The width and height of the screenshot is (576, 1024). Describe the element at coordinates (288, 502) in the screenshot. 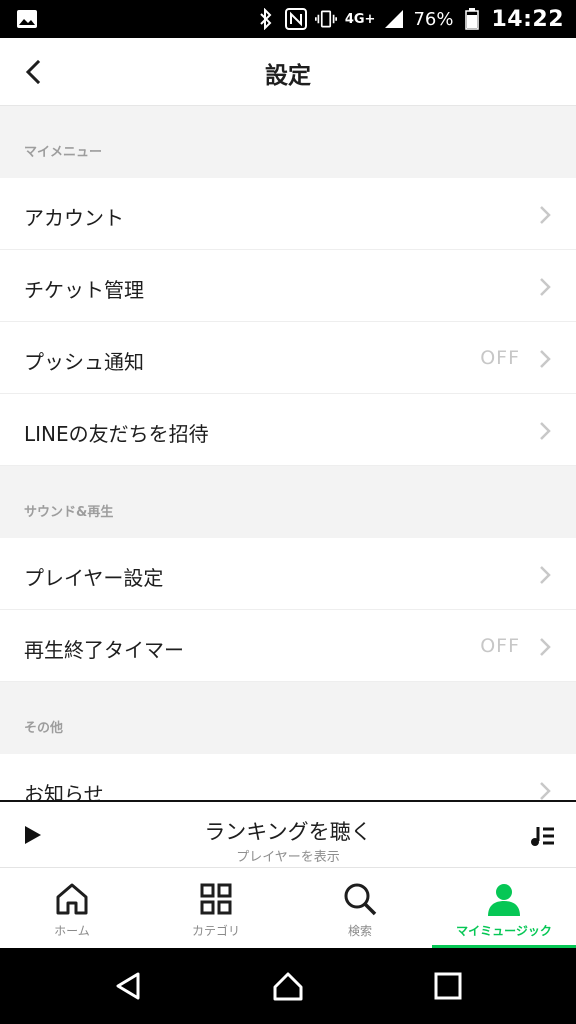

I see `section-header-sound: サウンド&再生` at that location.